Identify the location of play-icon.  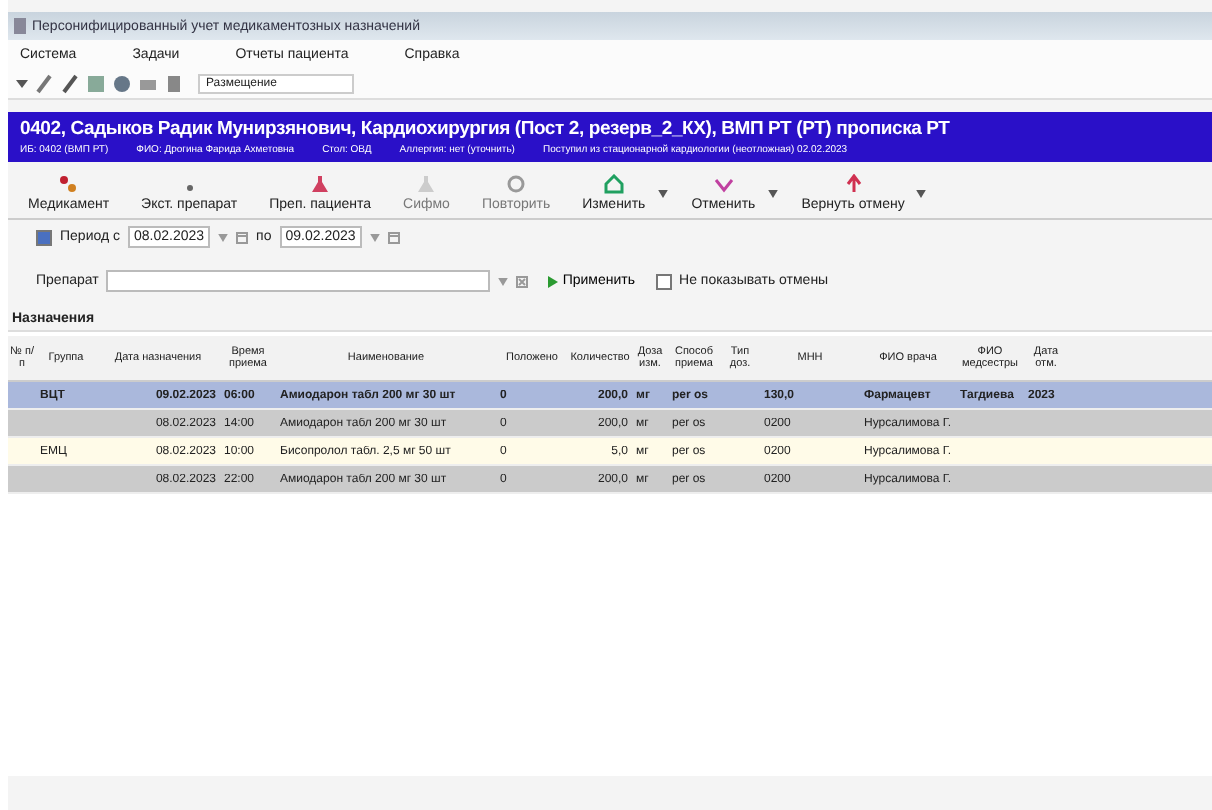
(553, 281).